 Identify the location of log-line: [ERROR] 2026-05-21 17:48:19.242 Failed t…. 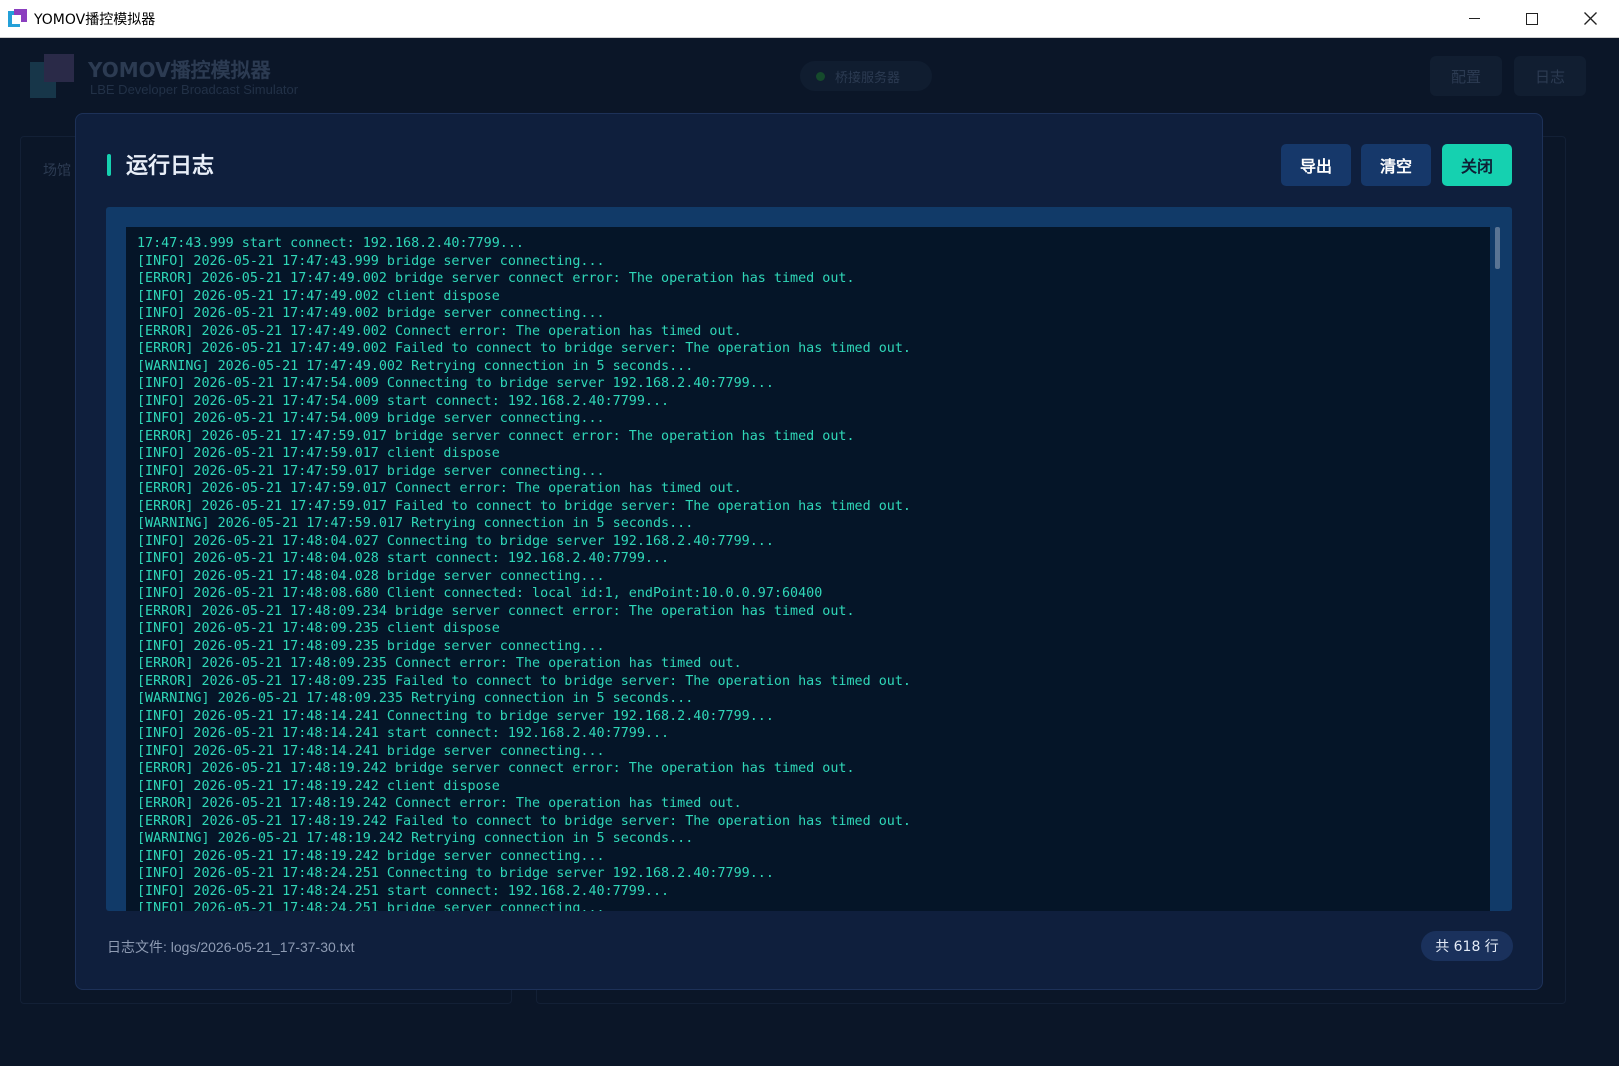
(524, 821).